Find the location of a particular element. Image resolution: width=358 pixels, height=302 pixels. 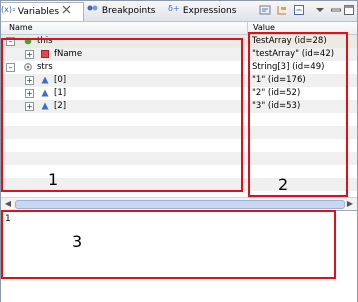

tab-expressions: δ+ Expressions is located at coordinates (202, 11).